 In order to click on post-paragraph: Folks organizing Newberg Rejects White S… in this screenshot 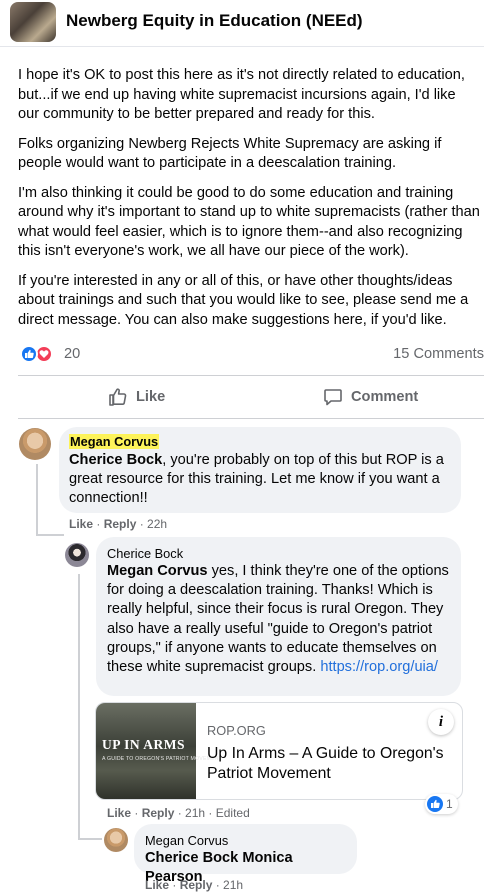, I will do `click(230, 153)`.